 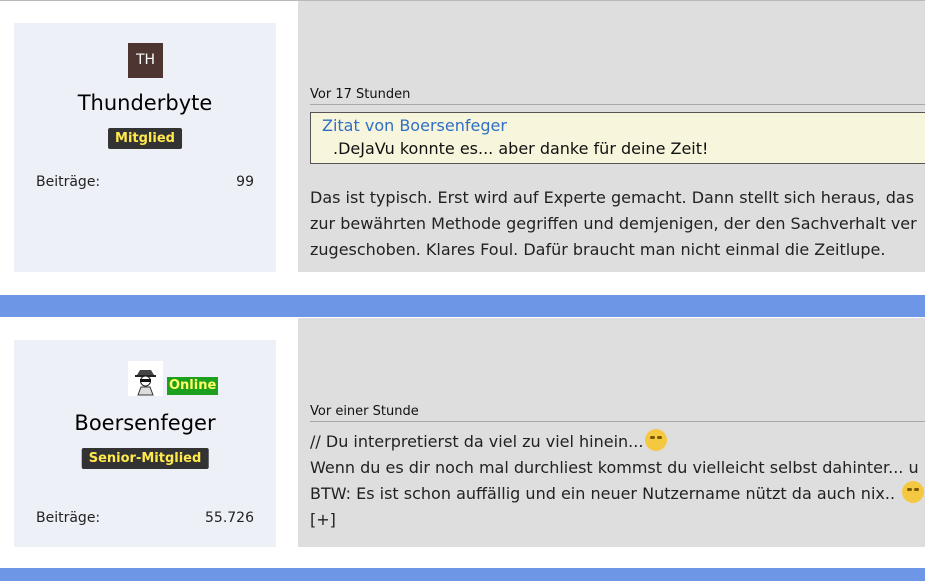 What do you see at coordinates (145, 458) in the screenshot?
I see `rank-badge: Senior-Mitglied` at bounding box center [145, 458].